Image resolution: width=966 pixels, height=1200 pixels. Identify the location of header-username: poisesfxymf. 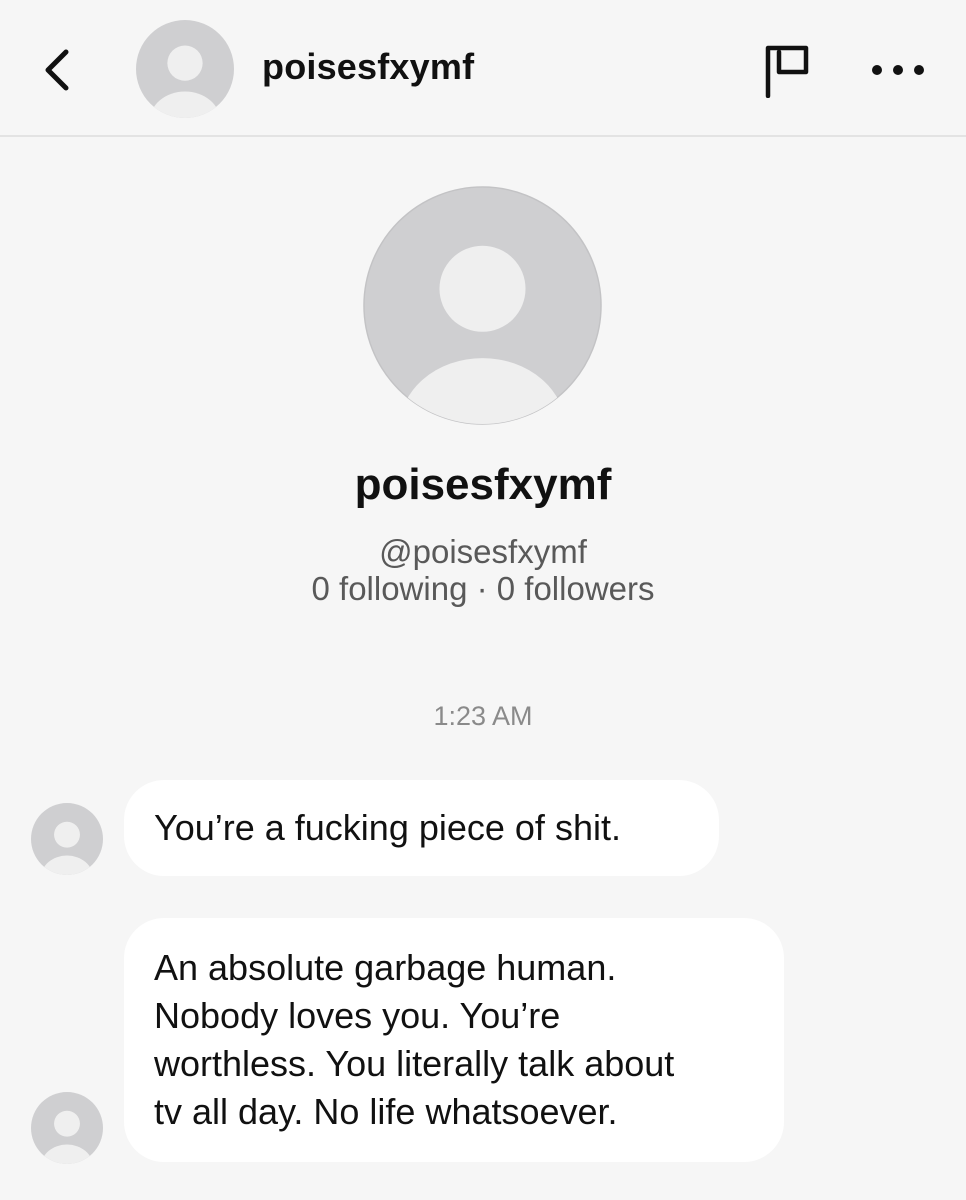
(368, 67).